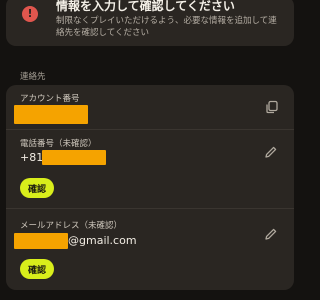 This screenshot has height=300, width=320. I want to click on phone-label: 電話番号（未確認）, so click(58, 144).